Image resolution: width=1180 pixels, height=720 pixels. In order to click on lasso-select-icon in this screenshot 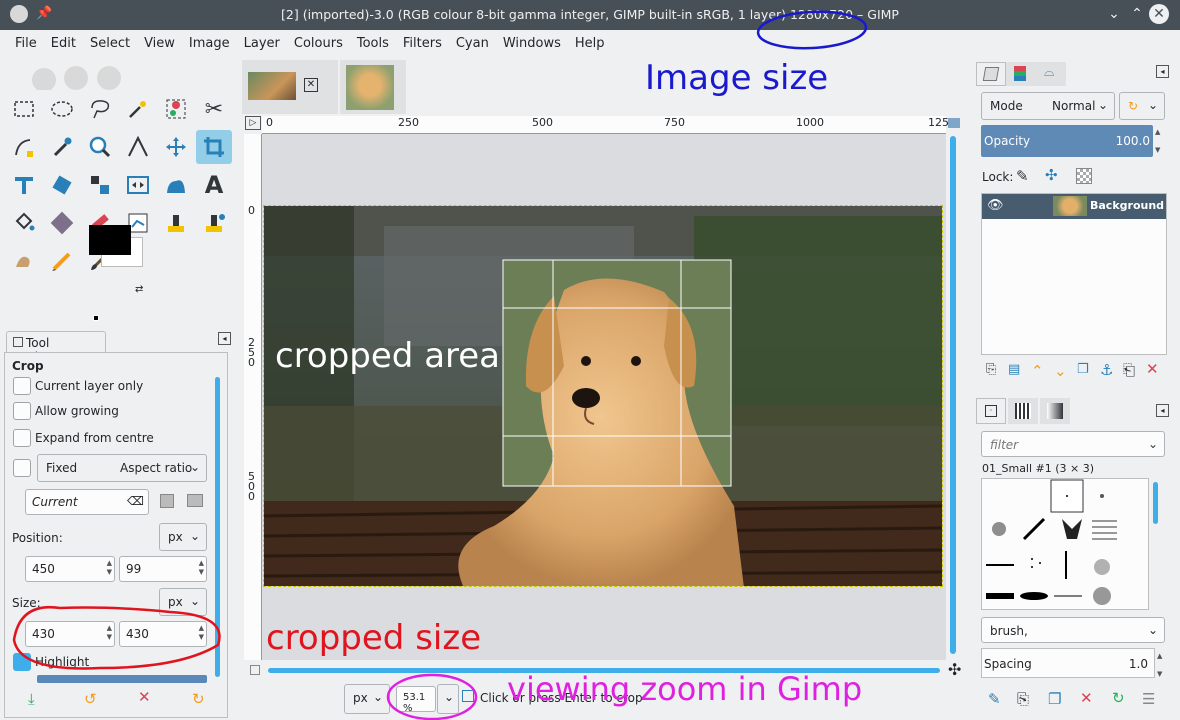, I will do `click(100, 109)`.